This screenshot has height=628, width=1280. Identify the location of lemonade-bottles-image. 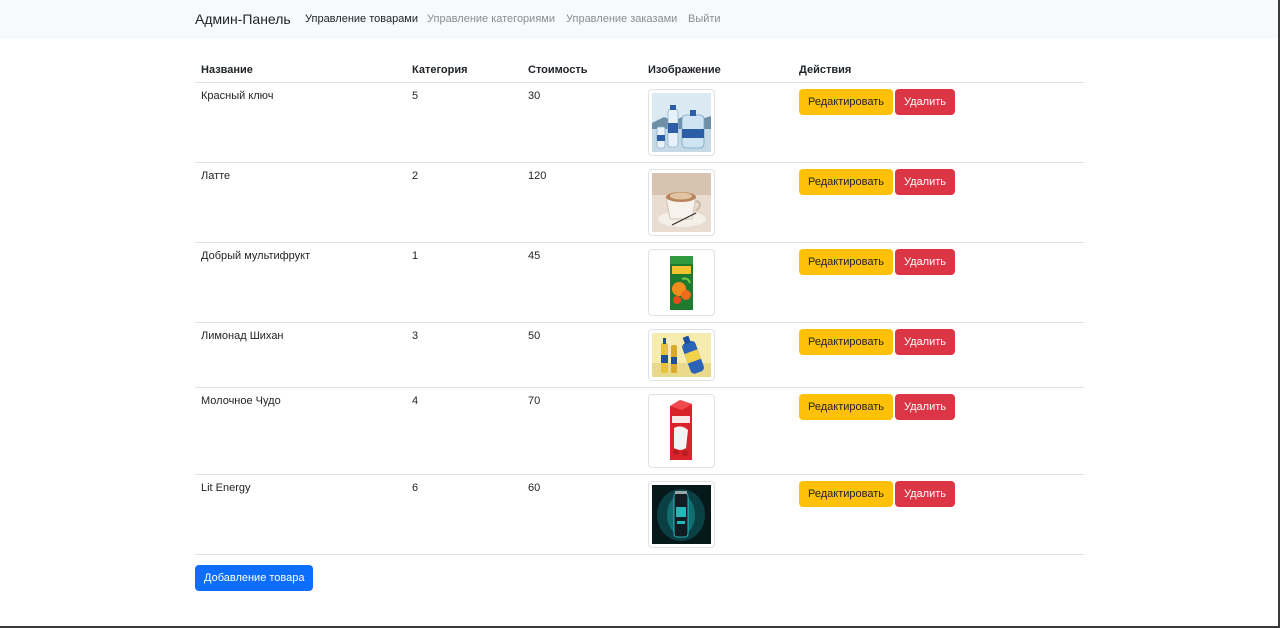
(681, 355).